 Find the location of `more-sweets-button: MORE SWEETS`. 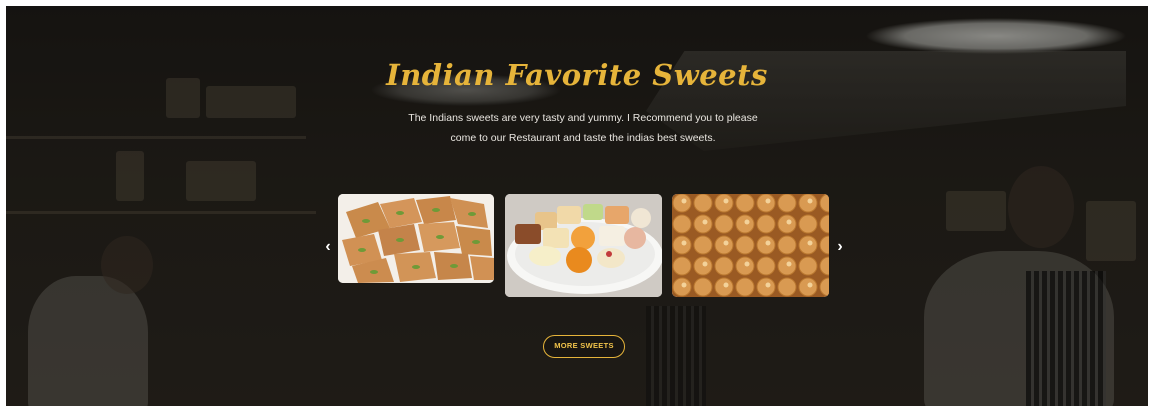

more-sweets-button: MORE SWEETS is located at coordinates (584, 346).